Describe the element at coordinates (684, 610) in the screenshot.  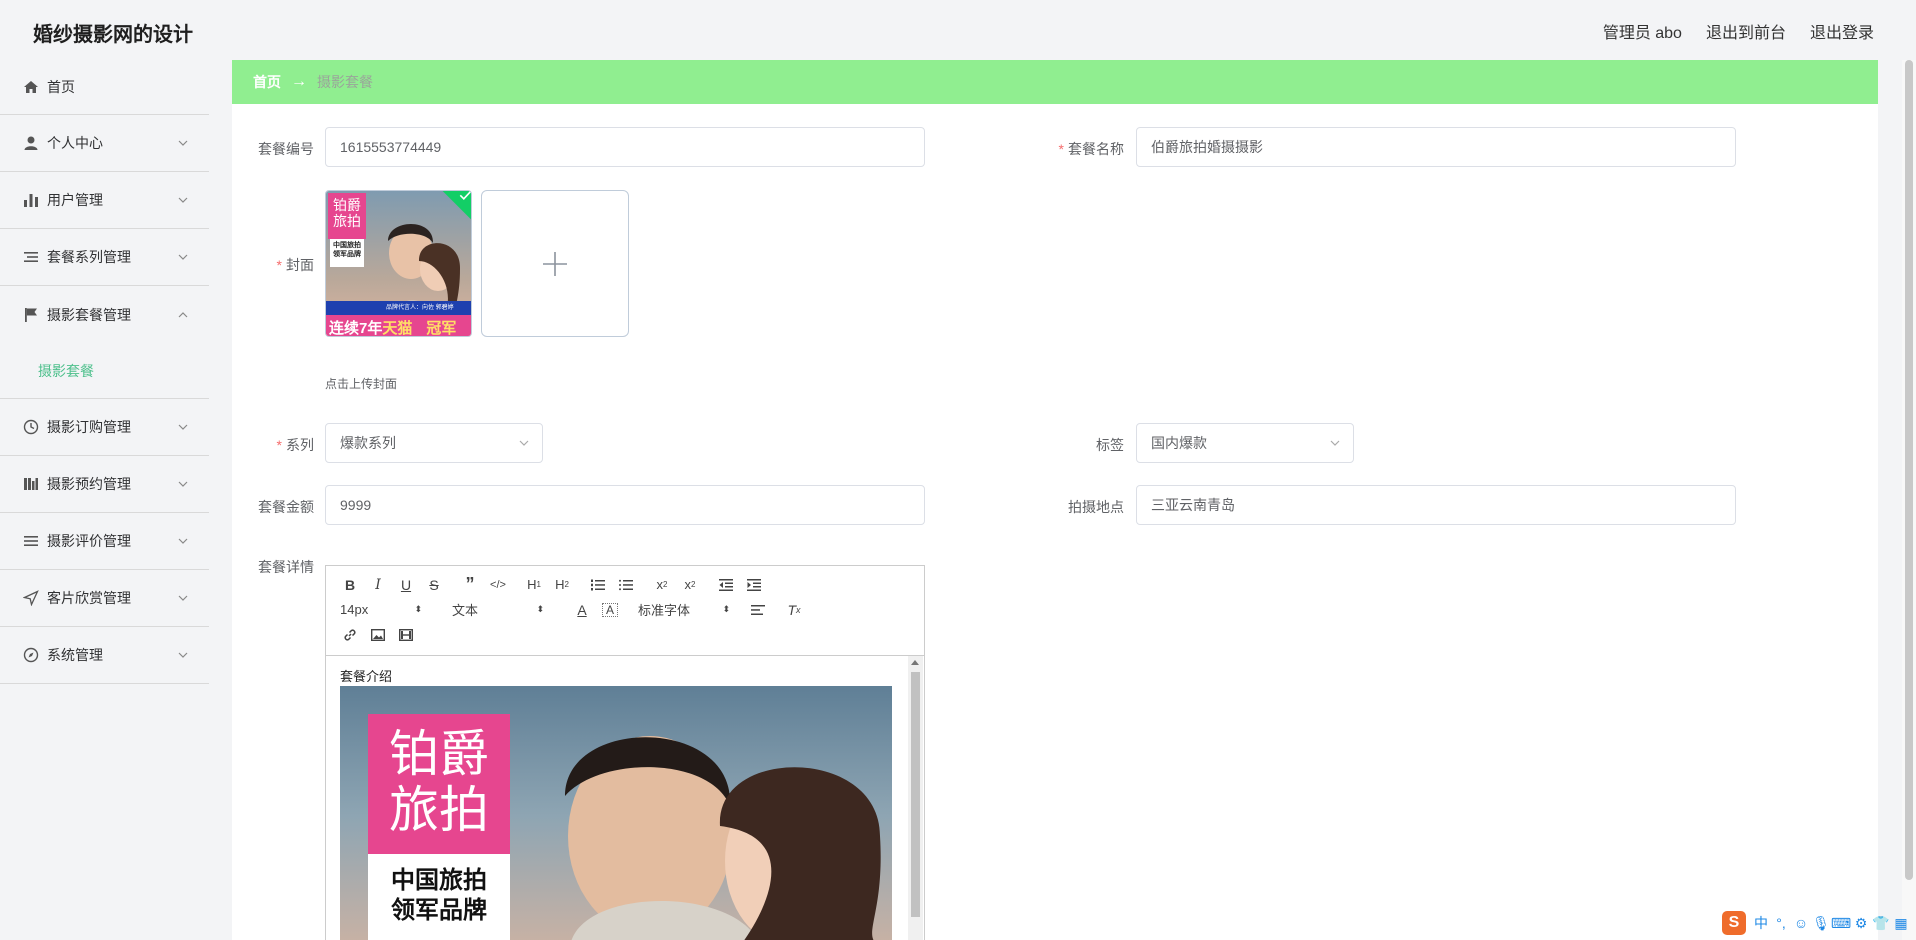
I see `font-family-picker: 标准字体 ⬍` at that location.